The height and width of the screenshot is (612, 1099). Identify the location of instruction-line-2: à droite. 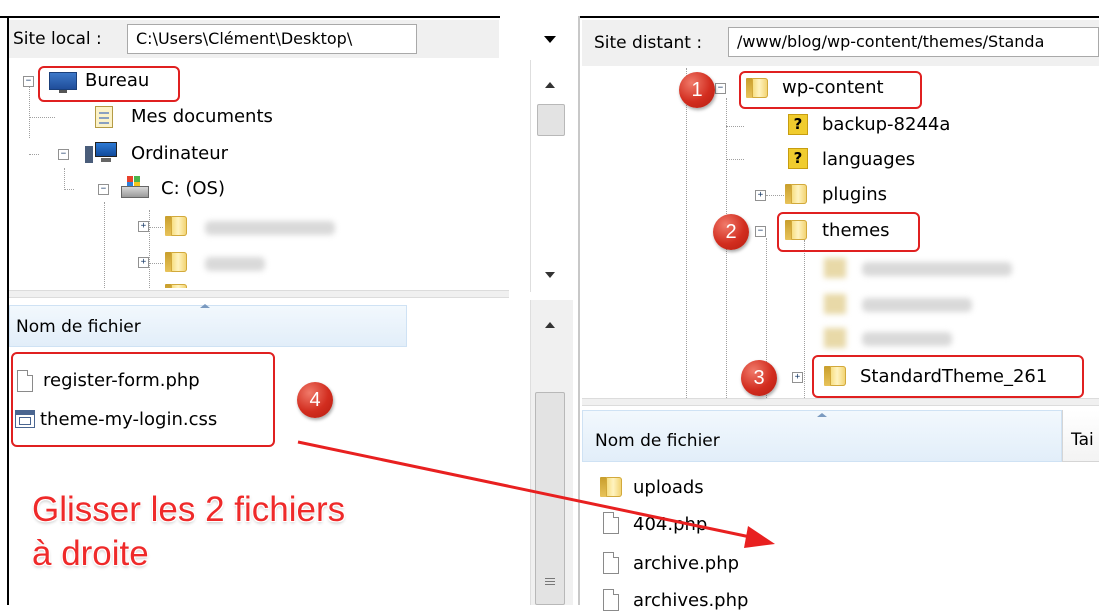
(90, 553).